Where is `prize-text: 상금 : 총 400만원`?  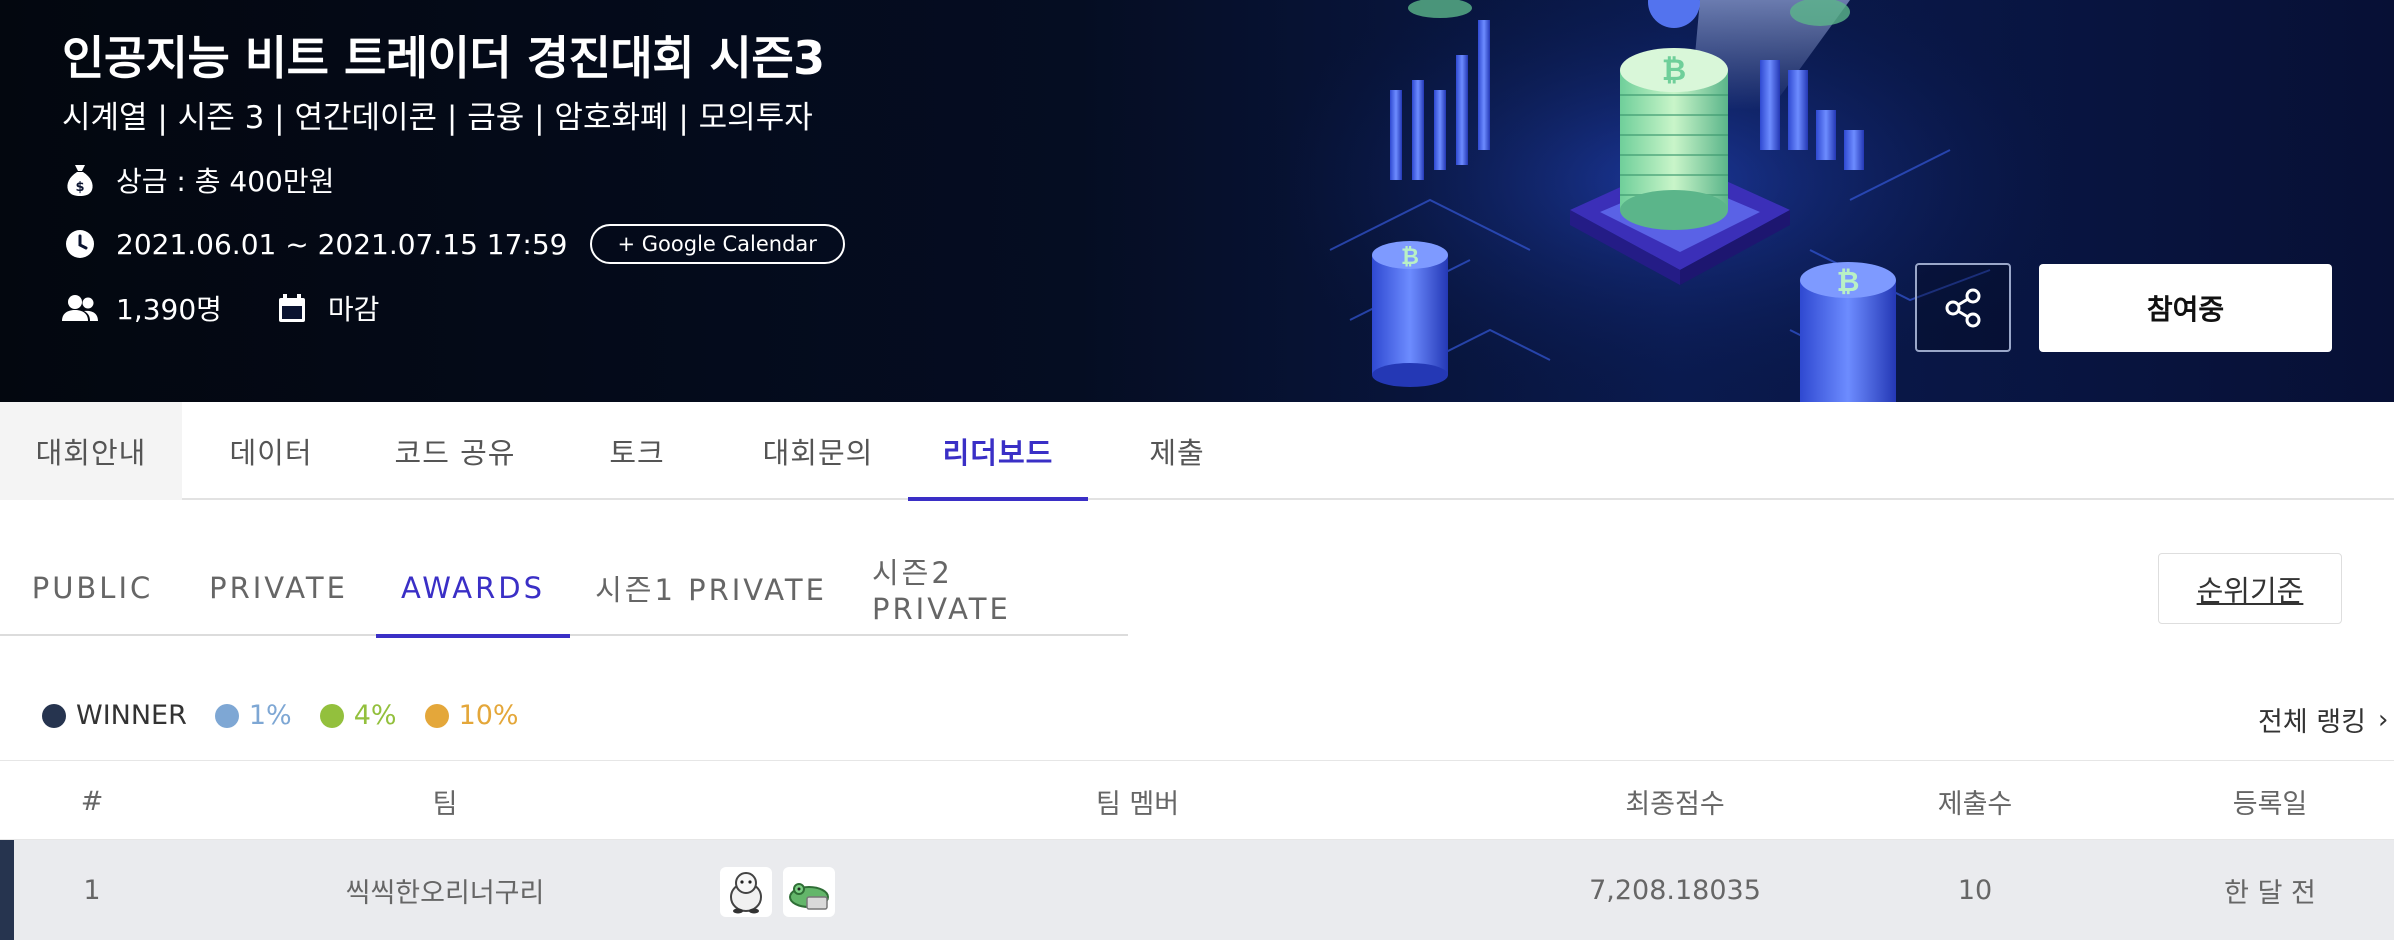
prize-text: 상금 : 총 400만원 is located at coordinates (225, 181).